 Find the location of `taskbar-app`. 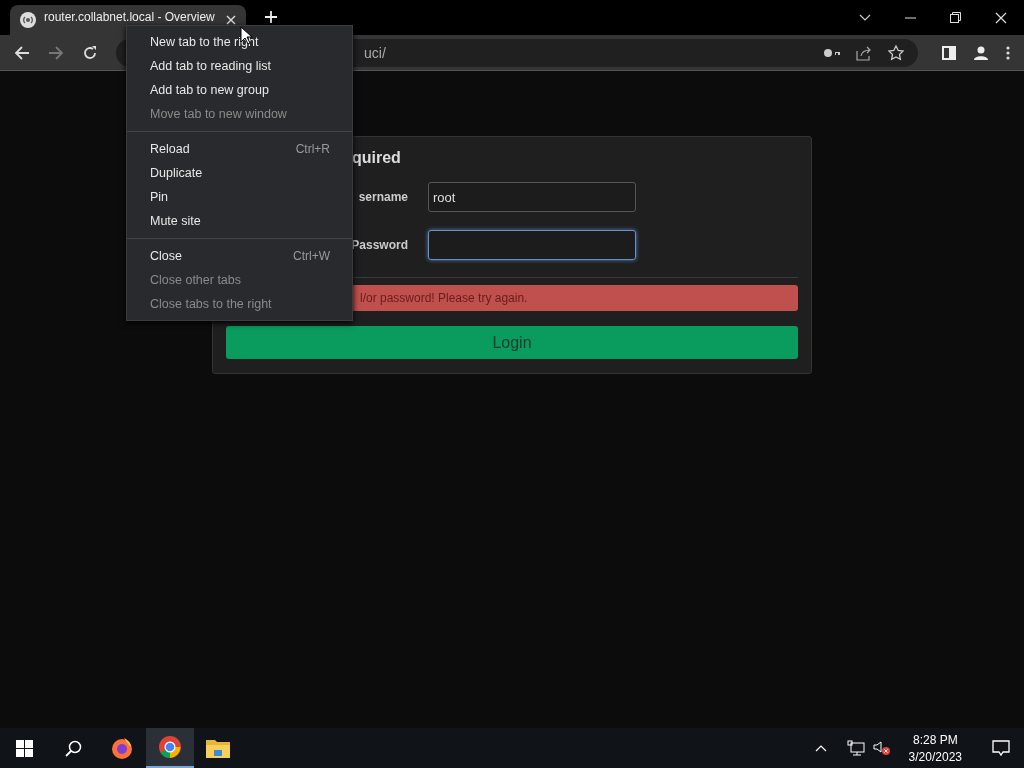

taskbar-app is located at coordinates (170, 748).